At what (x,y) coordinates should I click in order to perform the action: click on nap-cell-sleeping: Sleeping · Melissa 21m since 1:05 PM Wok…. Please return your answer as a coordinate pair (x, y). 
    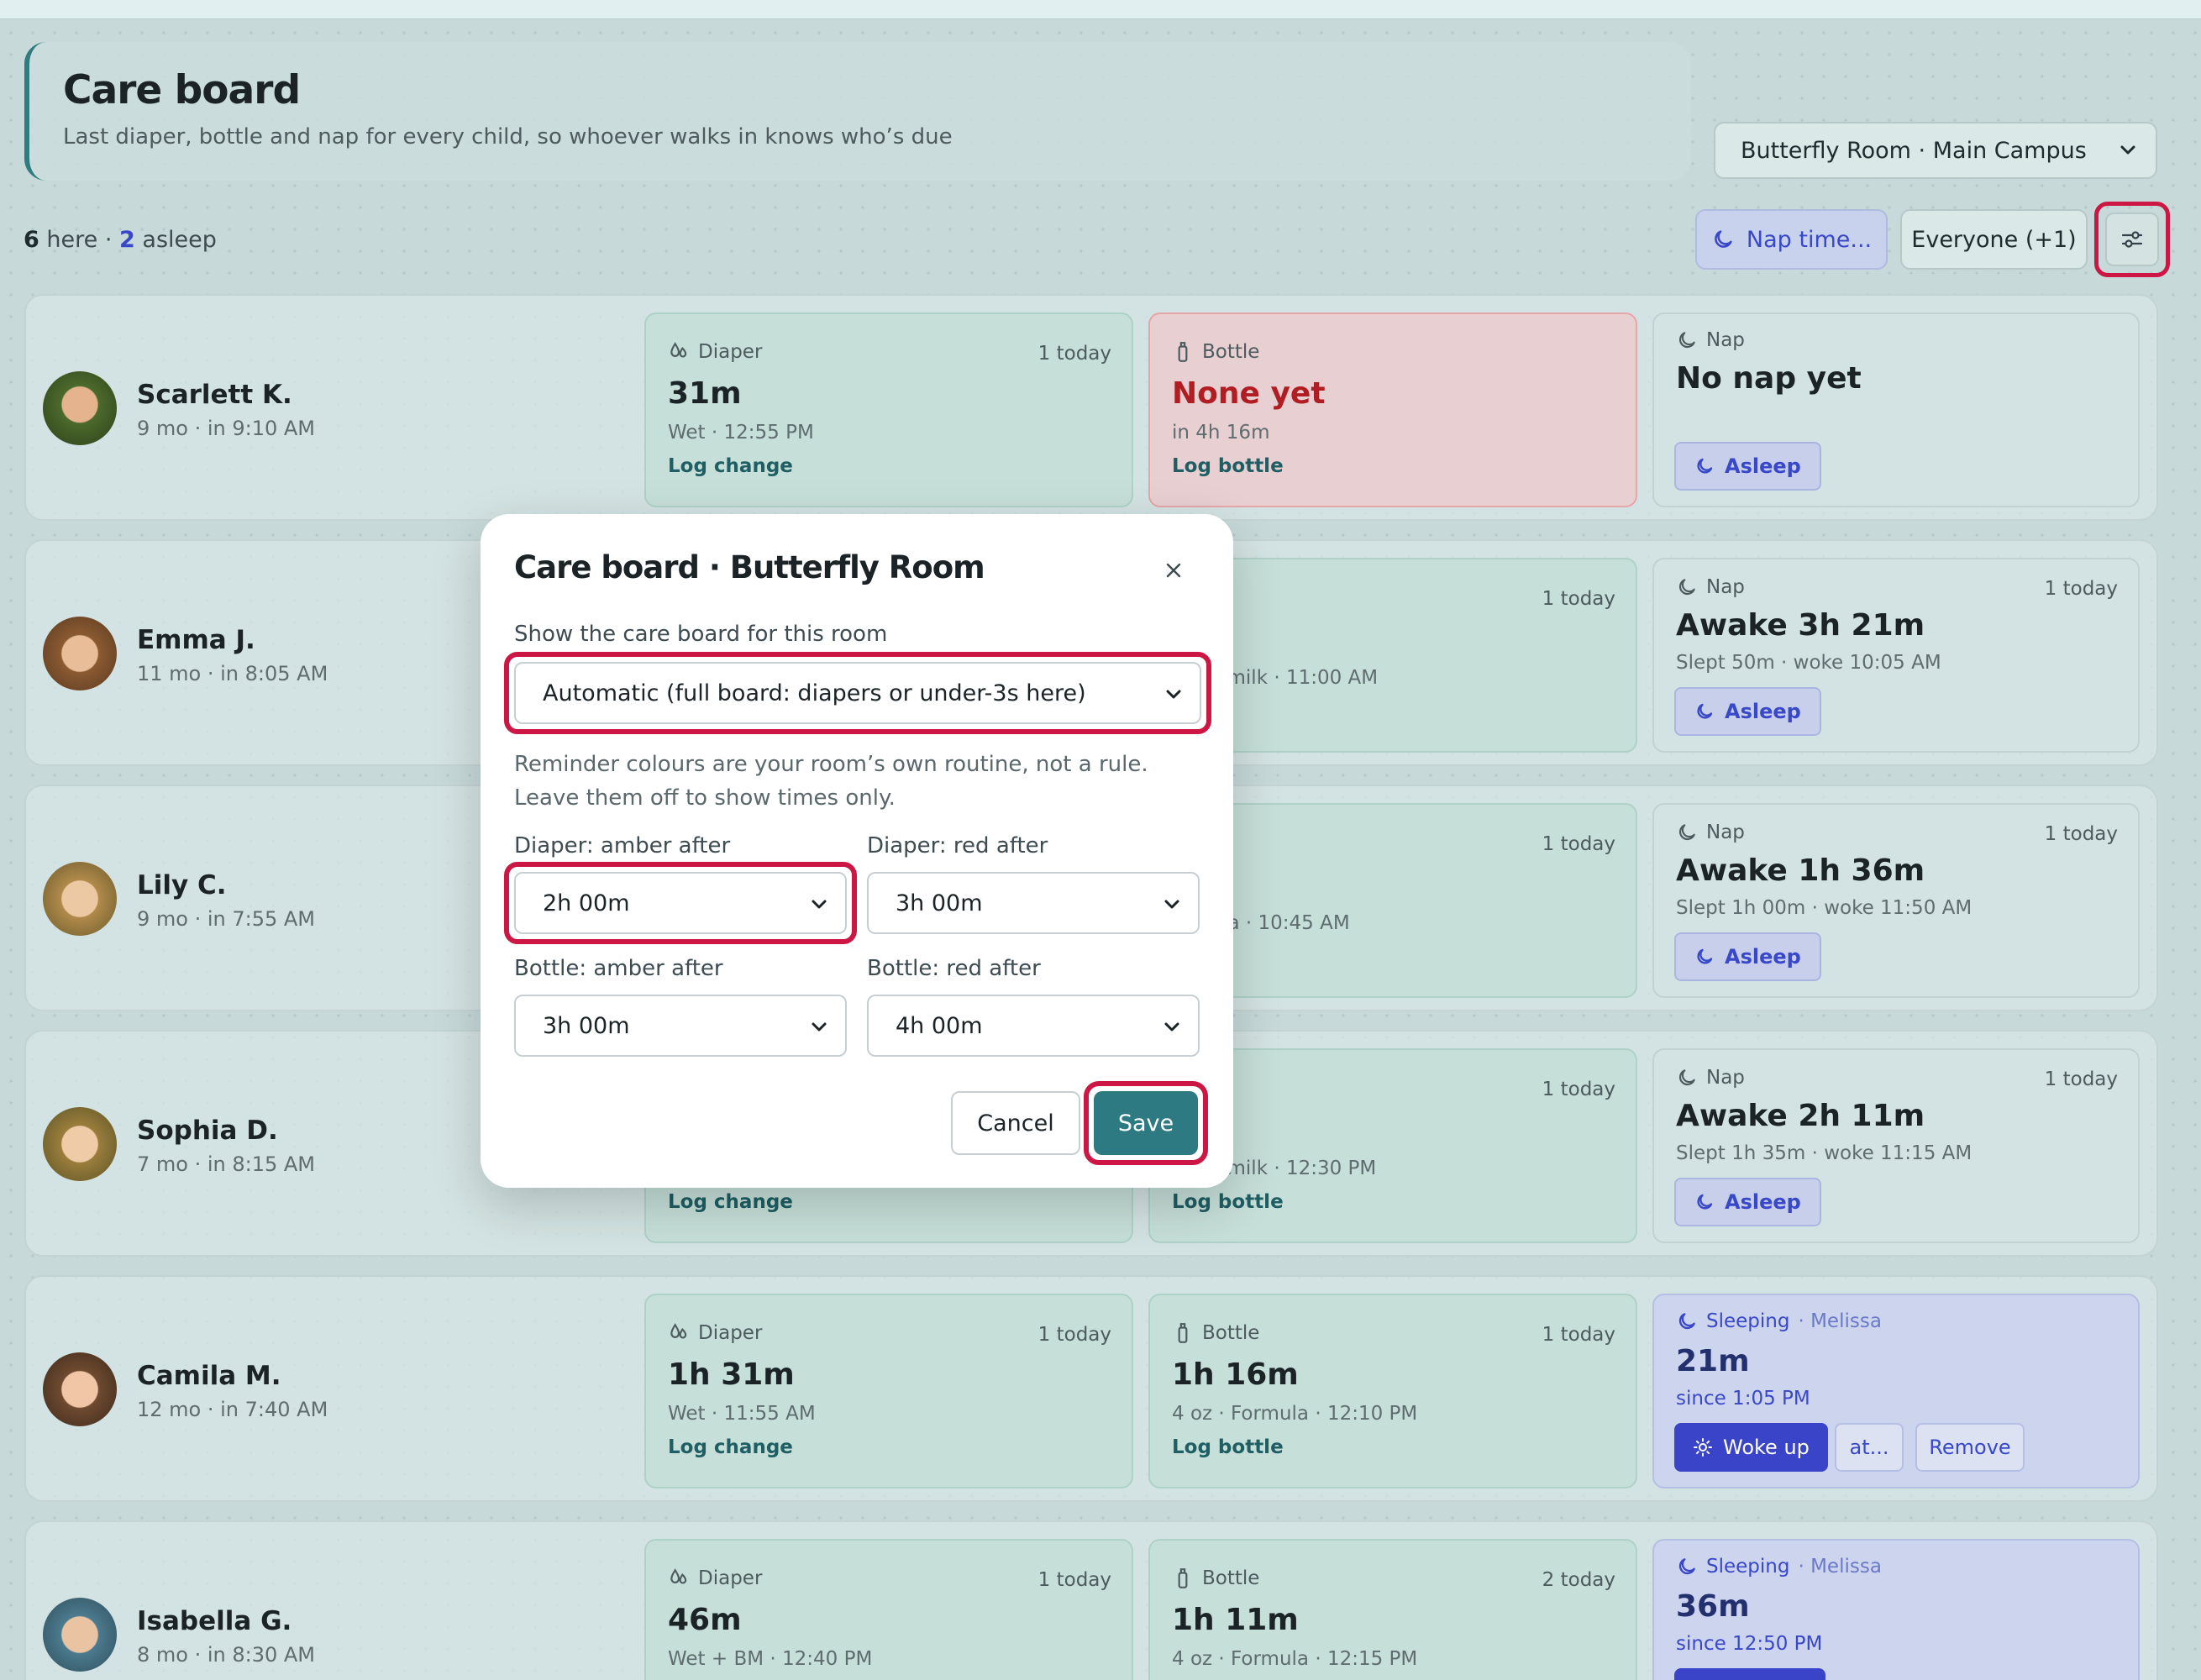
    Looking at the image, I should click on (1896, 1391).